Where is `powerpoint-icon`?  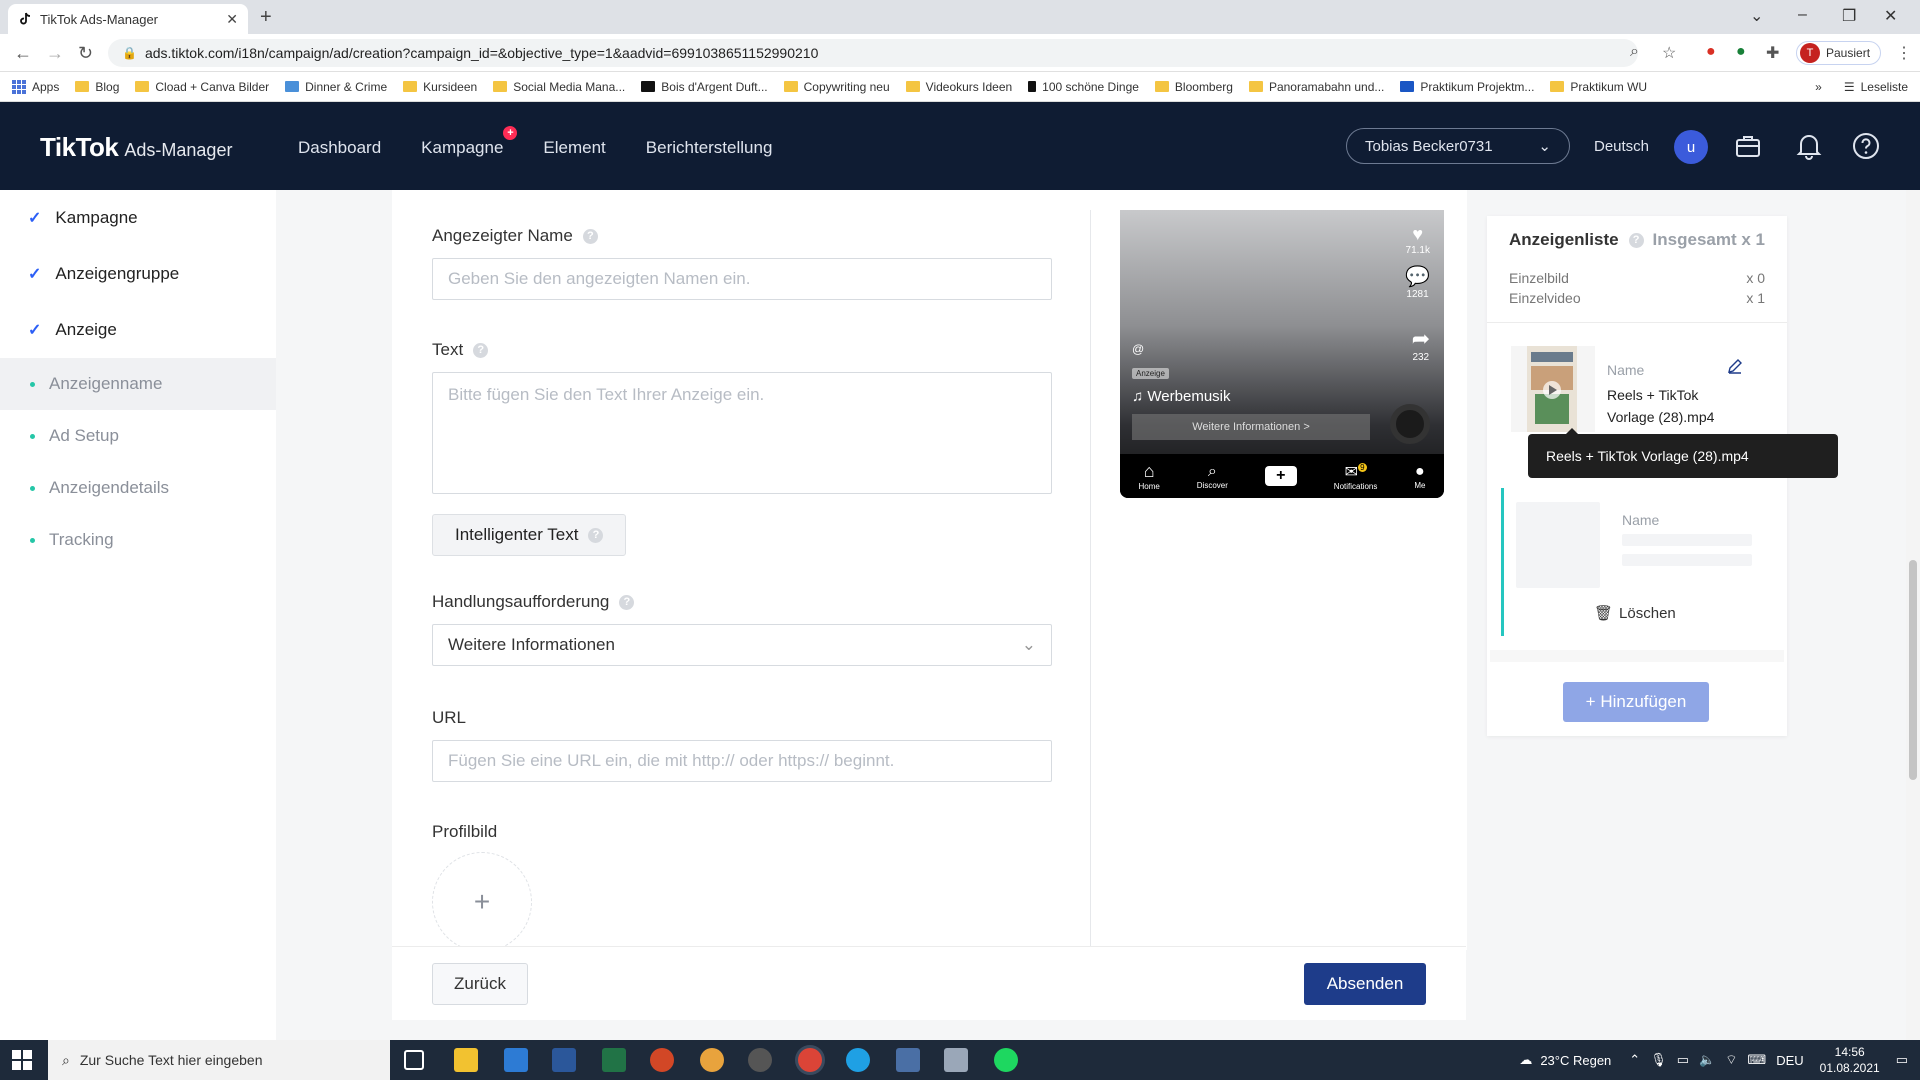 powerpoint-icon is located at coordinates (662, 1060).